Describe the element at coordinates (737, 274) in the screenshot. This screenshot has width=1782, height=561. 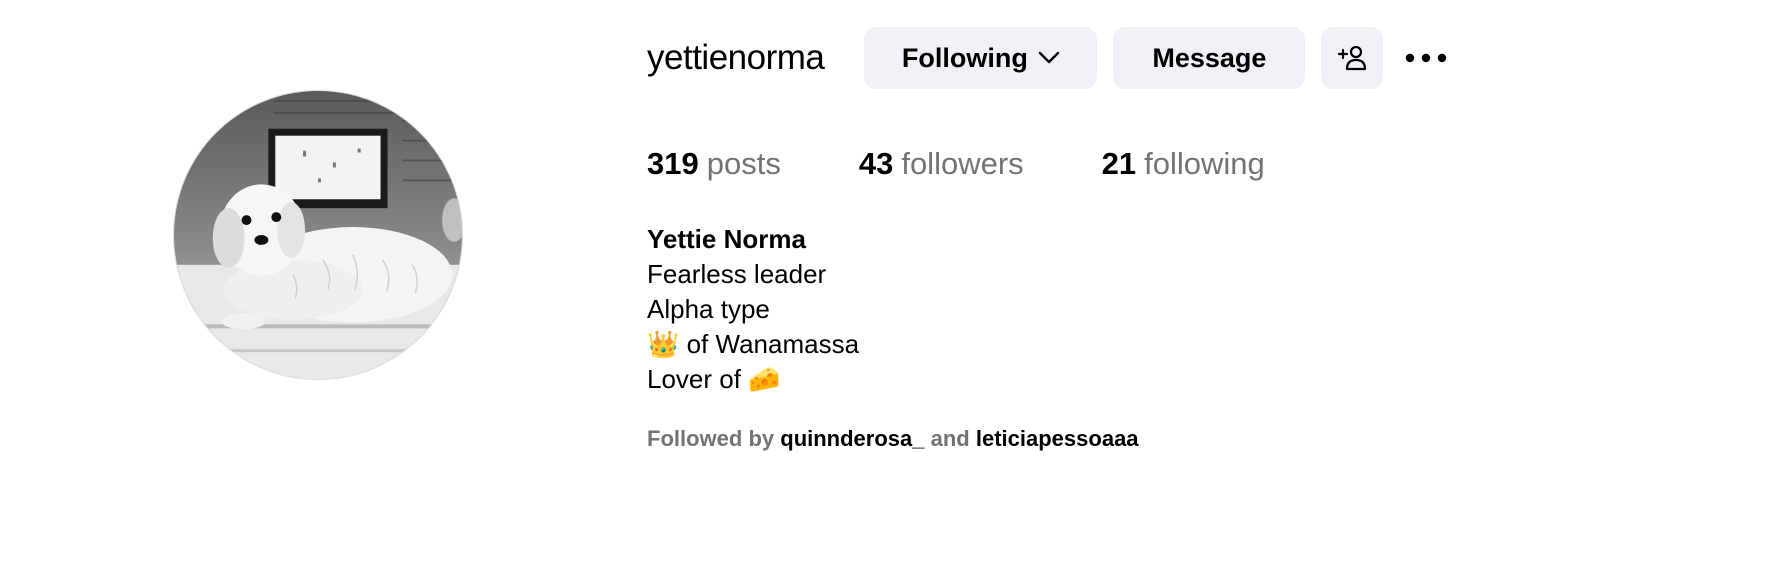
I see `bio-line: Fearless leader` at that location.